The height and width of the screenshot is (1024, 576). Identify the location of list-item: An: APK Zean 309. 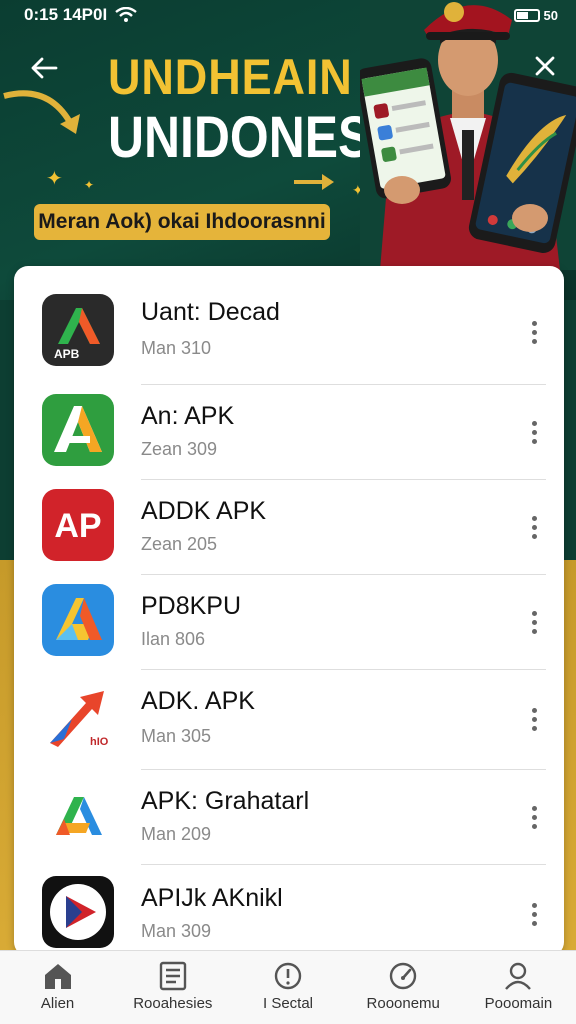
(289, 432).